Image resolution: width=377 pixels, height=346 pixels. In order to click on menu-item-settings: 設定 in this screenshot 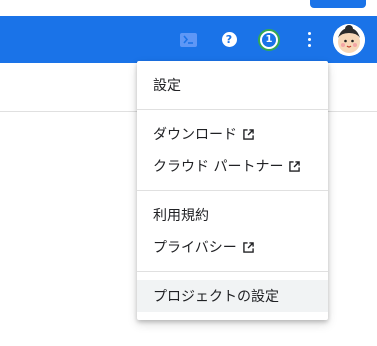, I will do `click(232, 85)`.